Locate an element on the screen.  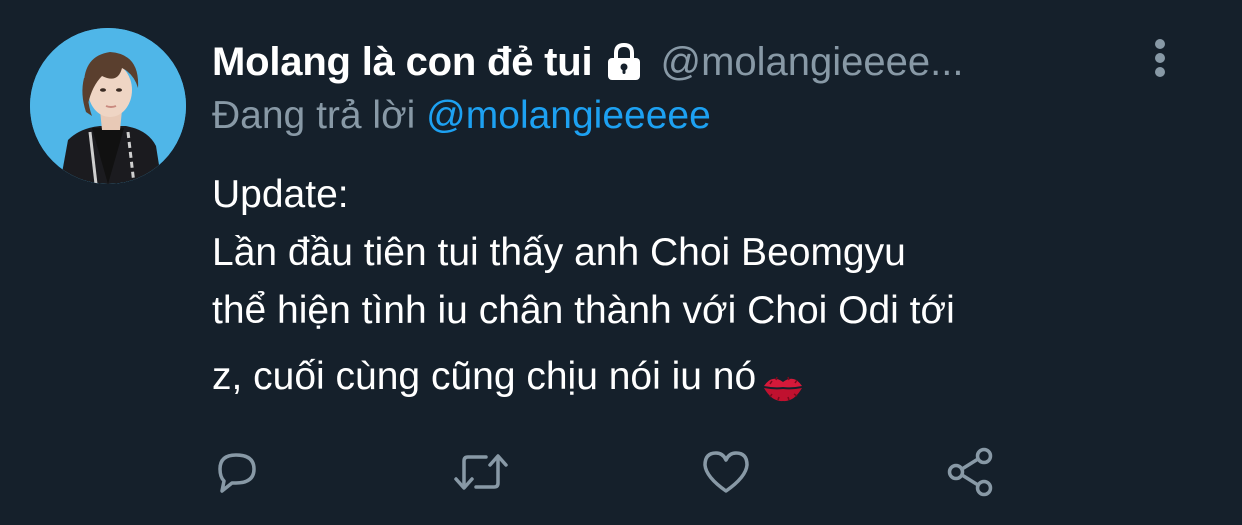
avatar-image is located at coordinates (108, 106).